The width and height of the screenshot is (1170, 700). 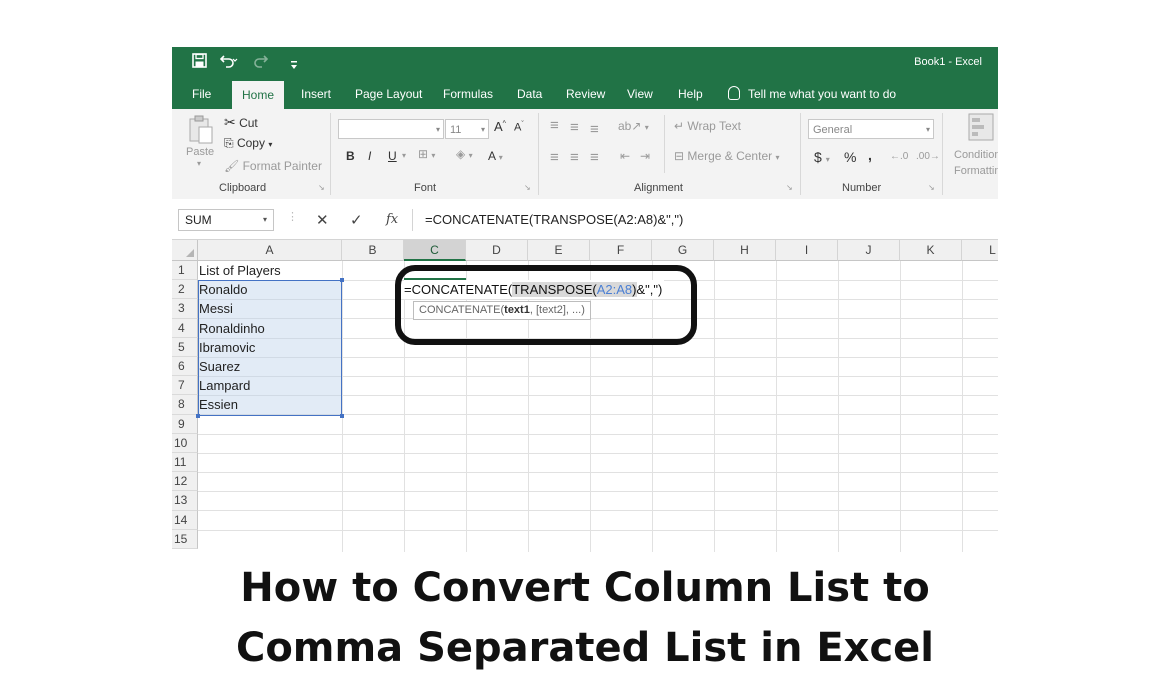 What do you see at coordinates (745, 250) in the screenshot?
I see `column-header-h: H` at bounding box center [745, 250].